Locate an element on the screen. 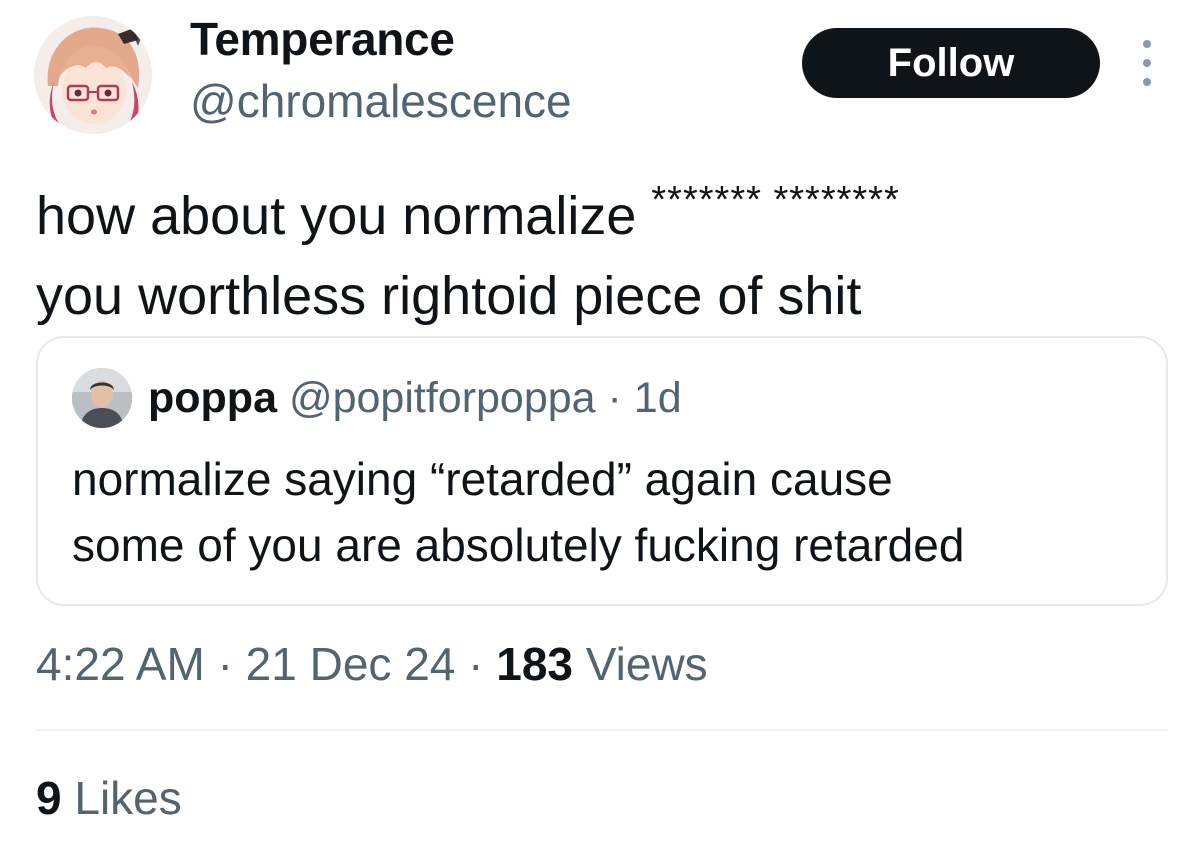  follow-button: Follow is located at coordinates (951, 63).